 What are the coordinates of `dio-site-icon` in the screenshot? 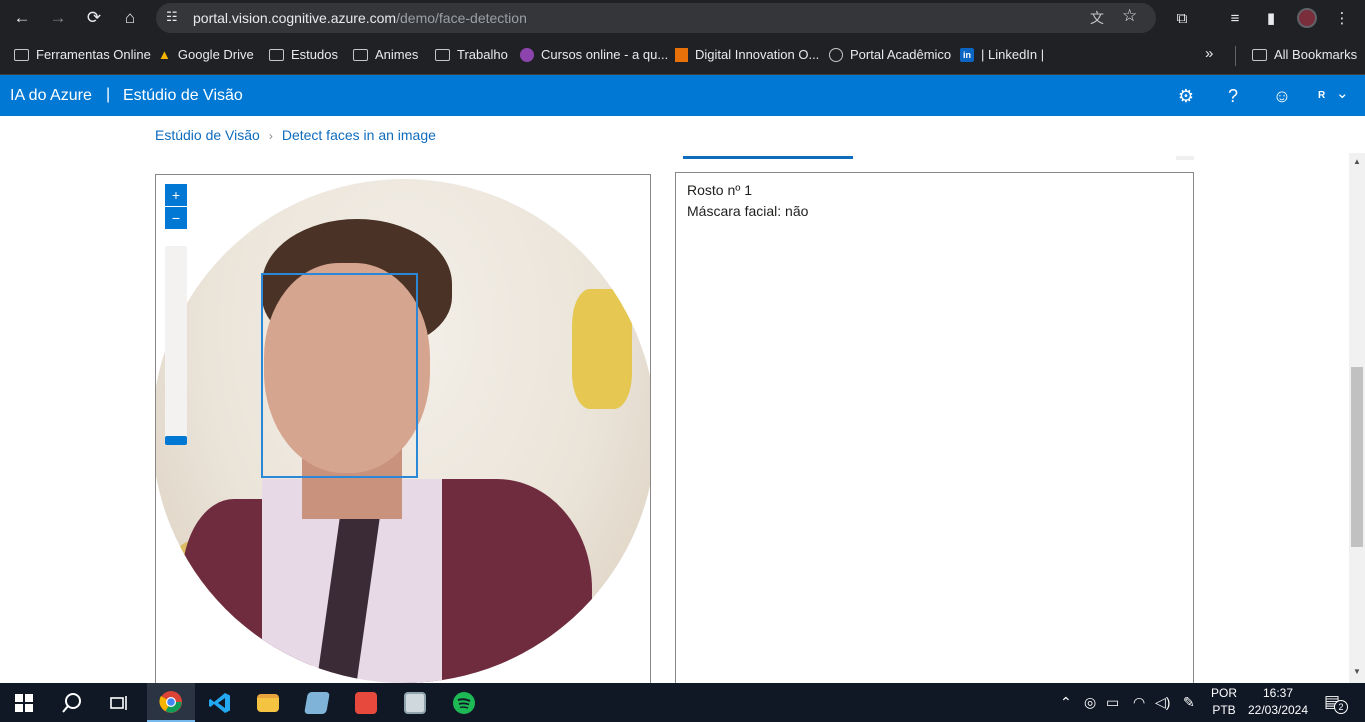 It's located at (681, 54).